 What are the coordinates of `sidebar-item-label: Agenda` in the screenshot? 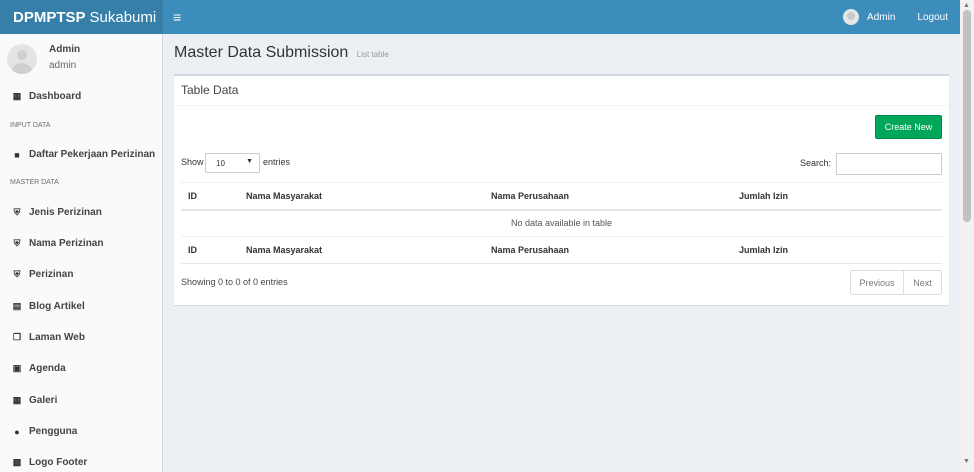 It's located at (47, 368).